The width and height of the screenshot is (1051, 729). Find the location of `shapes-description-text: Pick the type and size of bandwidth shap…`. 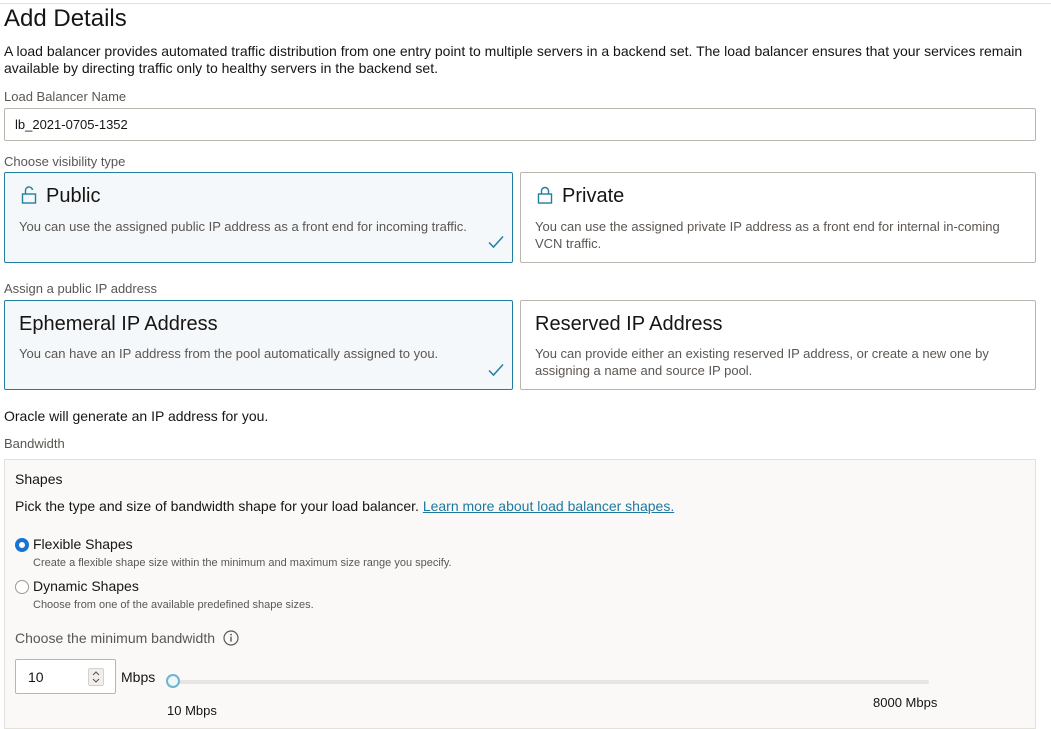

shapes-description-text: Pick the type and size of bandwidth shap… is located at coordinates (217, 506).